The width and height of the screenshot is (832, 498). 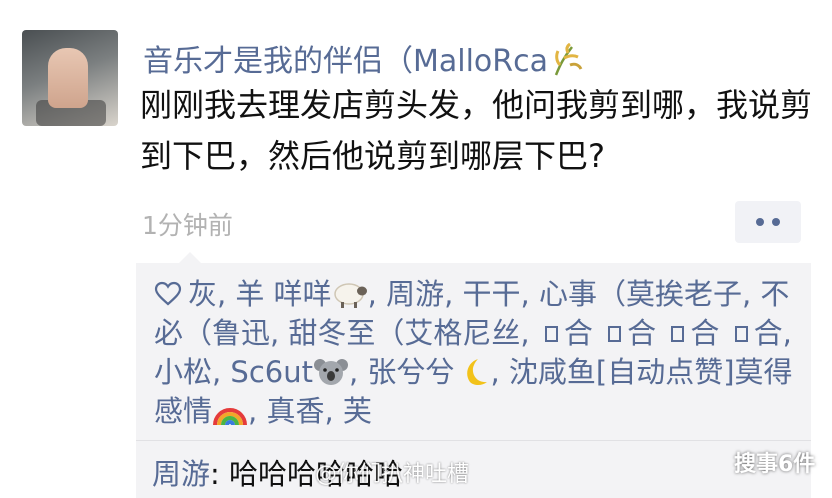 I want to click on user-avatar, so click(x=70, y=78).